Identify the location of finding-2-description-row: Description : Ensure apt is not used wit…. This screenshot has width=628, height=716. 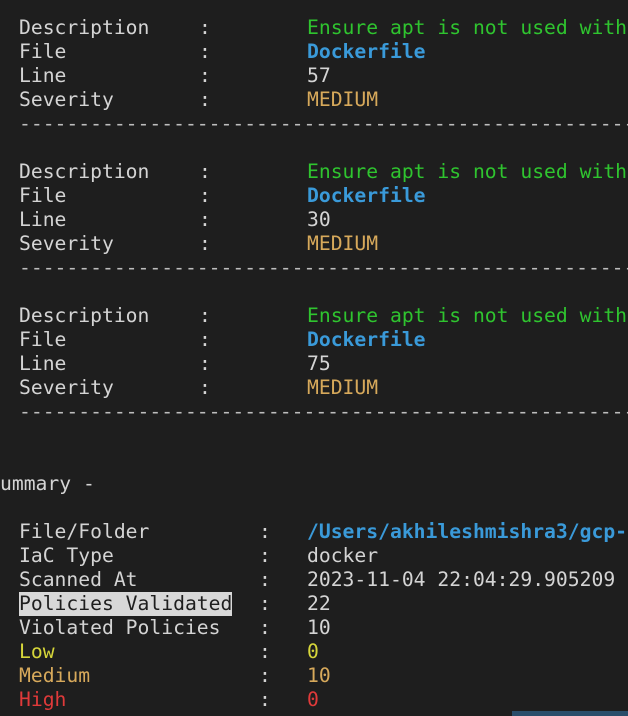
(313, 172).